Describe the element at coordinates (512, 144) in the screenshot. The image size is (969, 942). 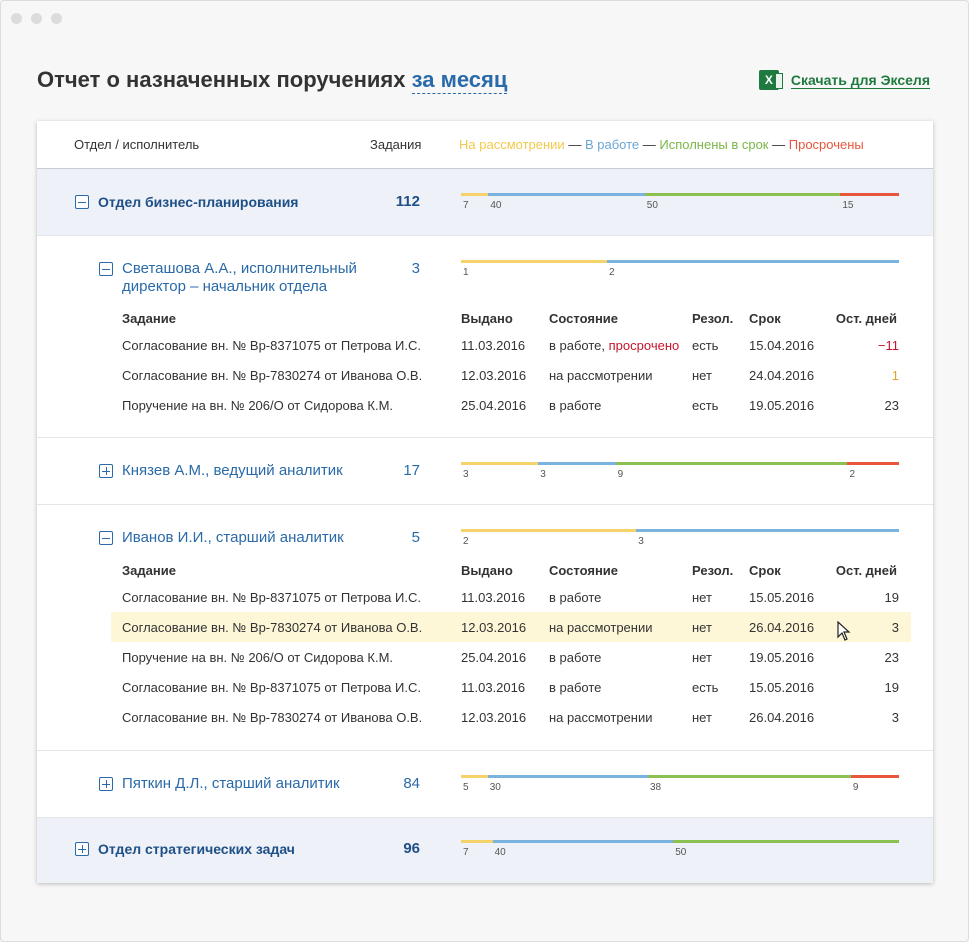
I see `legend-under-review: На рассмотрении` at that location.